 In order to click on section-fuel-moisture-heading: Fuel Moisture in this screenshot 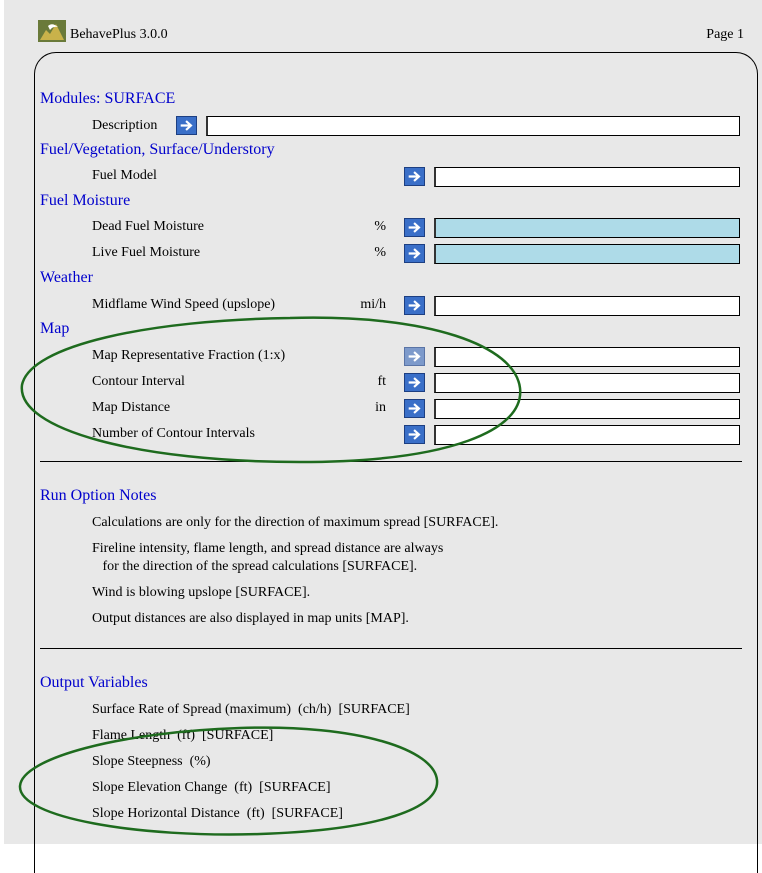, I will do `click(85, 200)`.